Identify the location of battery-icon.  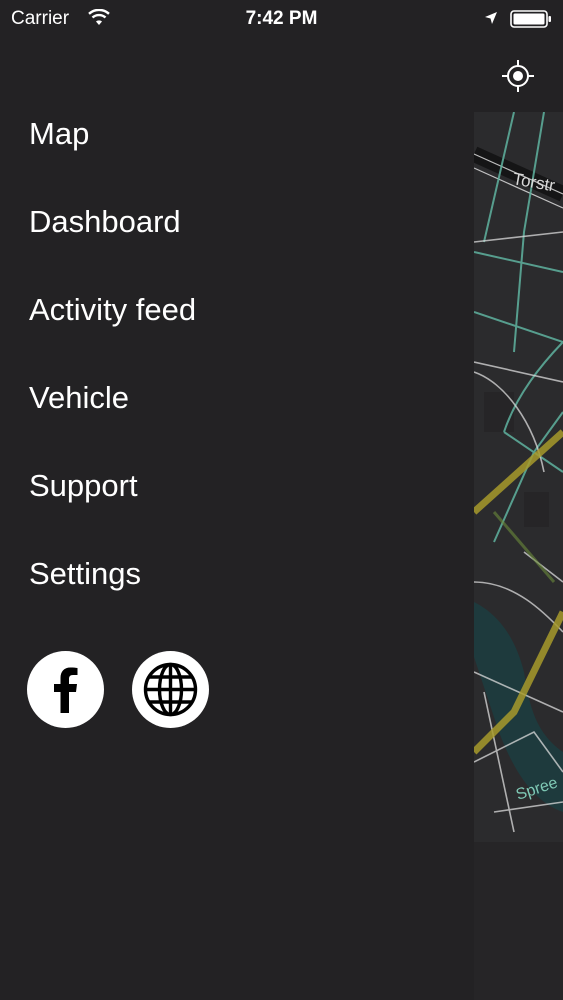
(530, 19).